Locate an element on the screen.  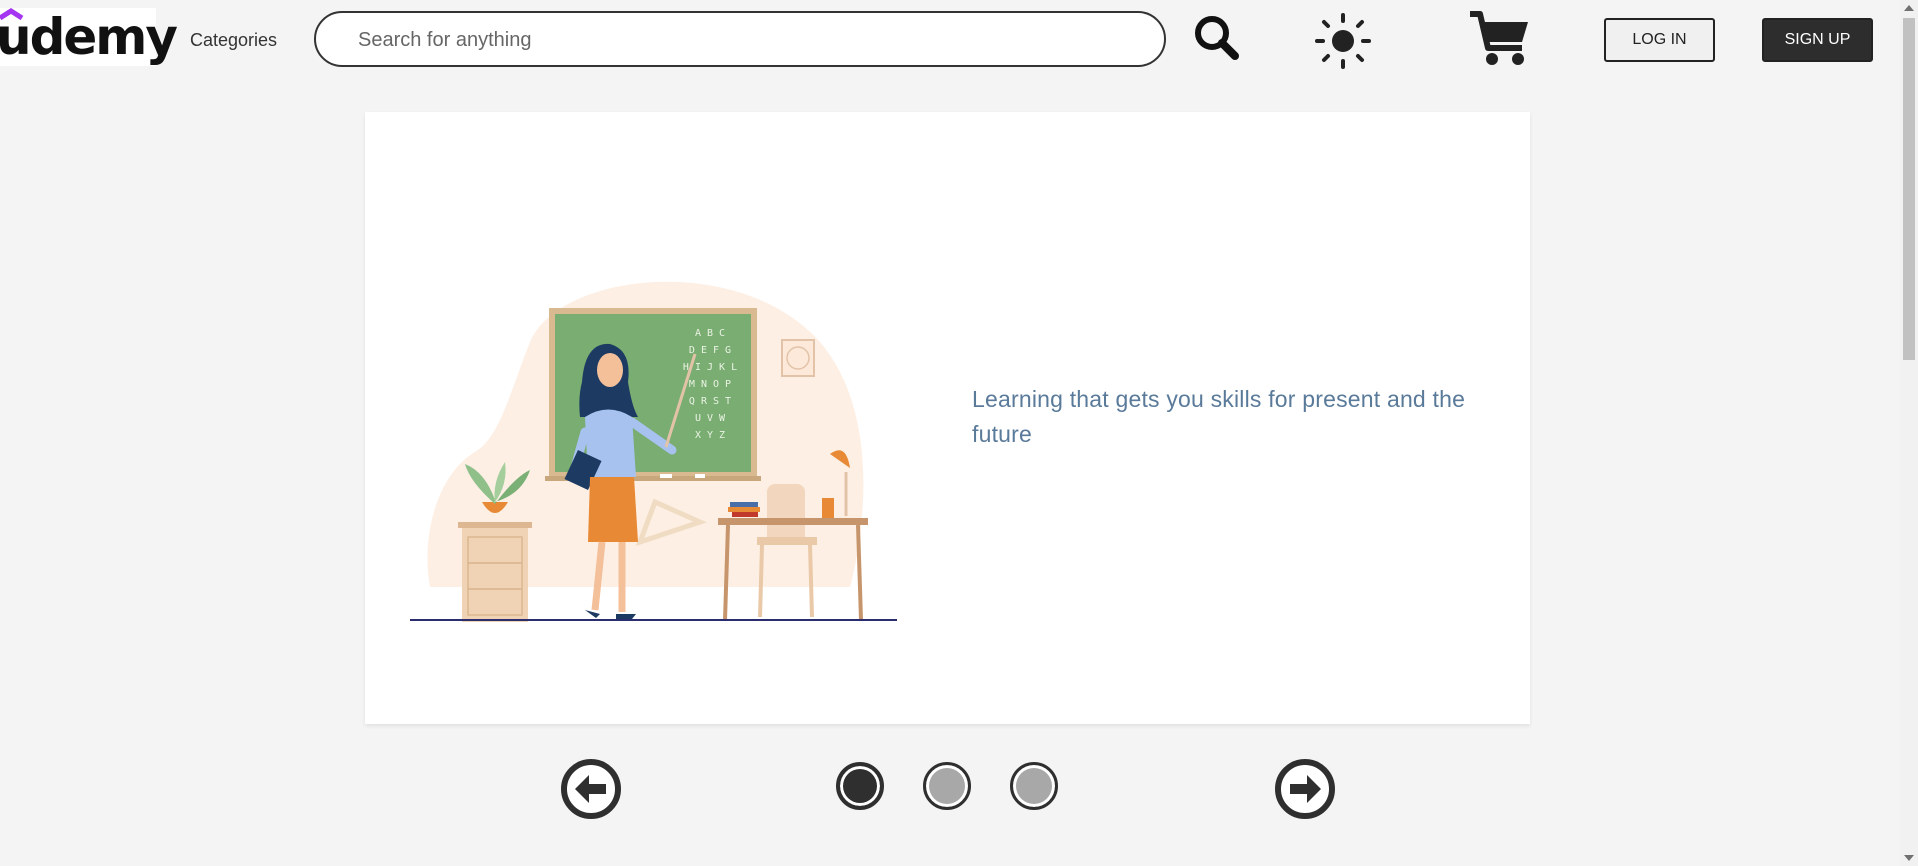
logo-hat-icon is located at coordinates (12, 14).